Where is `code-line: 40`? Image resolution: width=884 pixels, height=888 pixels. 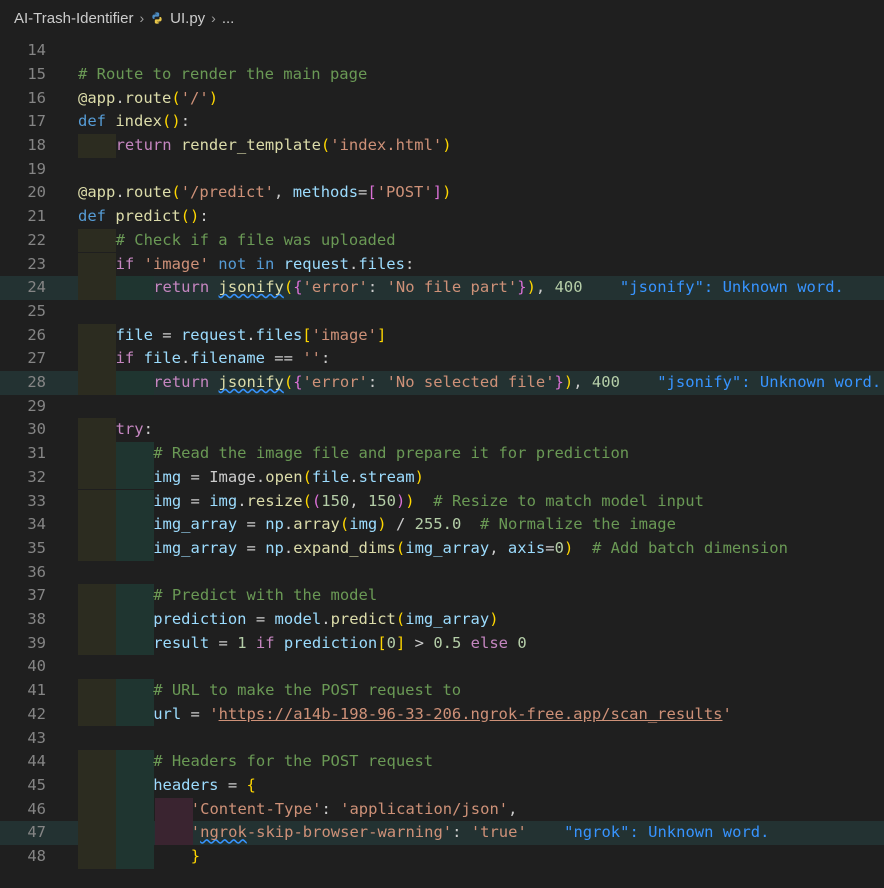
code-line: 40 is located at coordinates (442, 667).